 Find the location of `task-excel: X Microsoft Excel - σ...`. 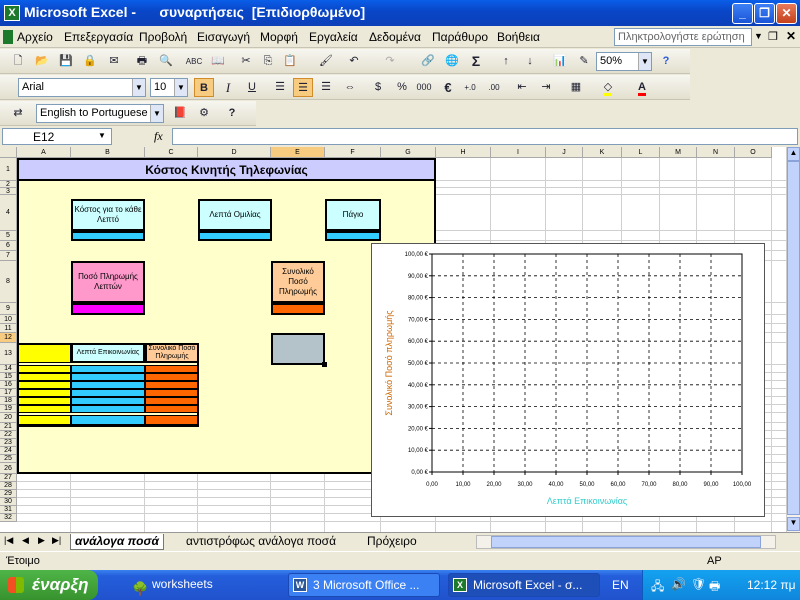

task-excel: X Microsoft Excel - σ... is located at coordinates (524, 585).